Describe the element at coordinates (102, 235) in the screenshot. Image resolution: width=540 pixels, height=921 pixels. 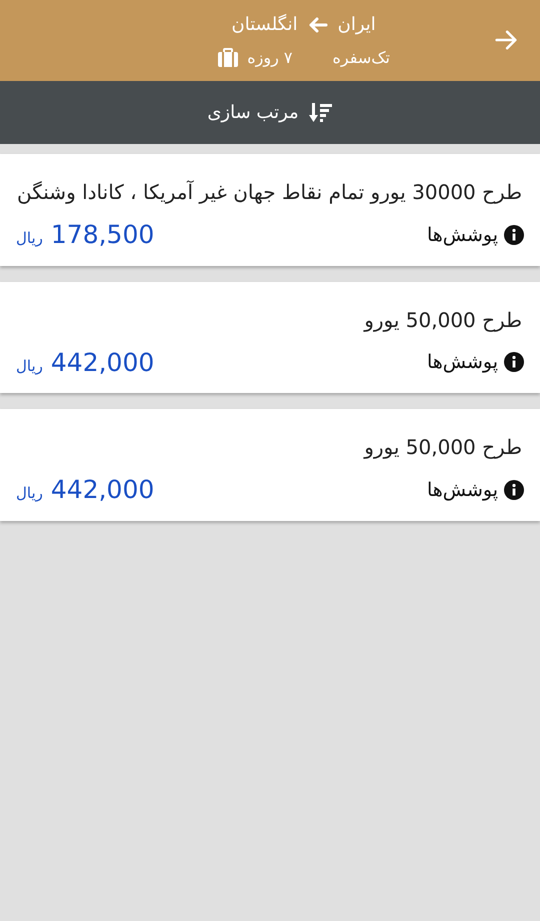
I see `price-text: 178,500` at that location.